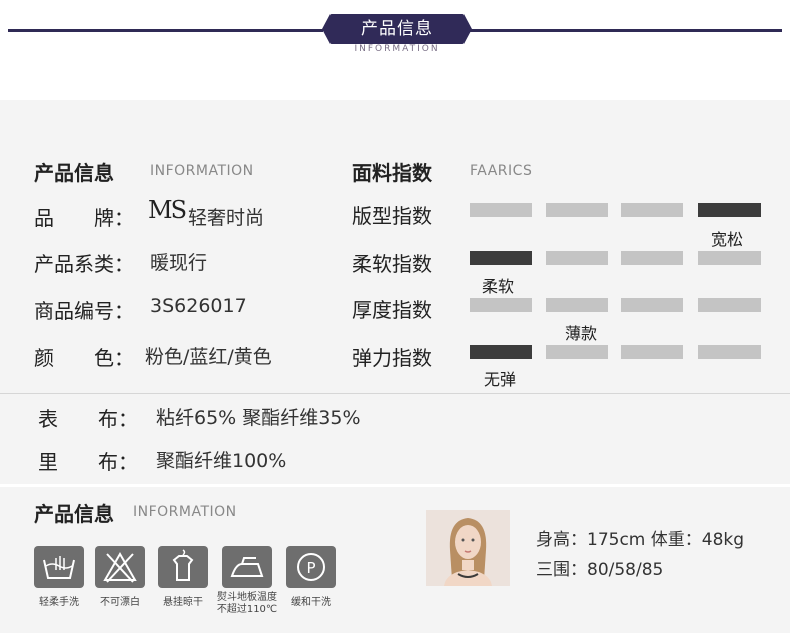 This screenshot has width=790, height=633. Describe the element at coordinates (165, 30) in the screenshot. I see `header-divider-left` at that location.